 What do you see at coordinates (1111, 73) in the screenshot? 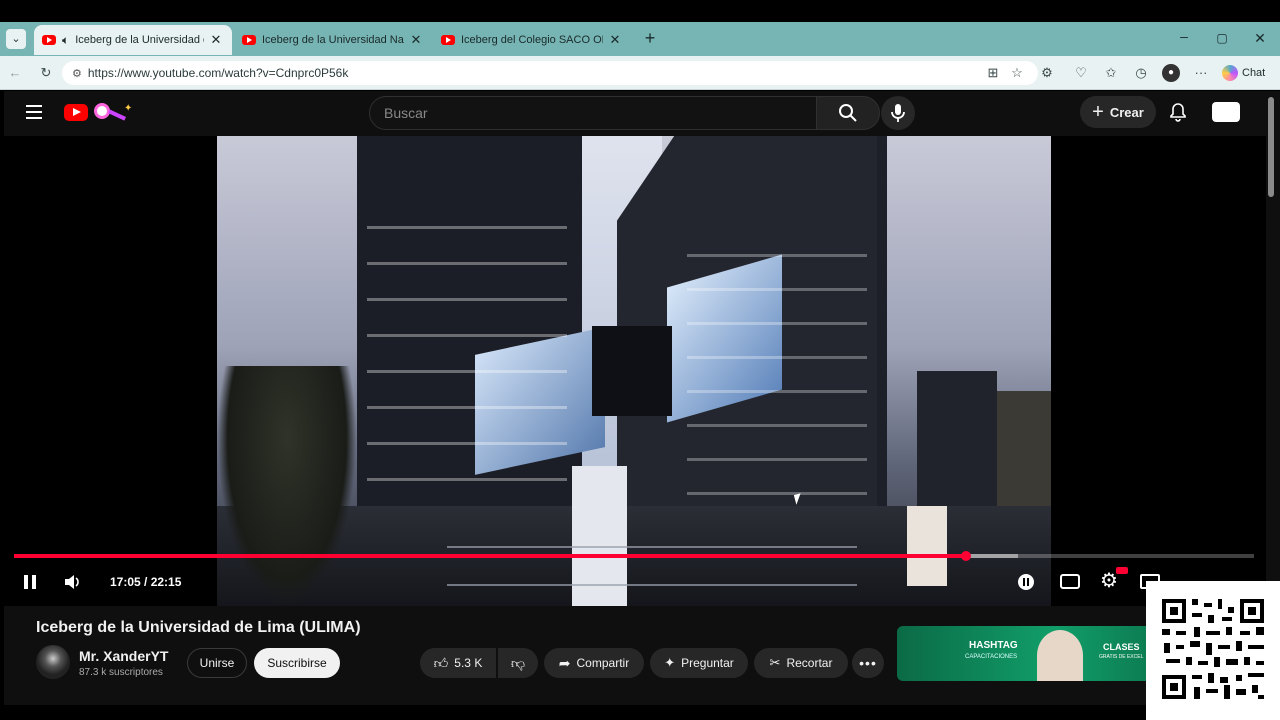
I see `favorites-icon: ✩` at bounding box center [1111, 73].